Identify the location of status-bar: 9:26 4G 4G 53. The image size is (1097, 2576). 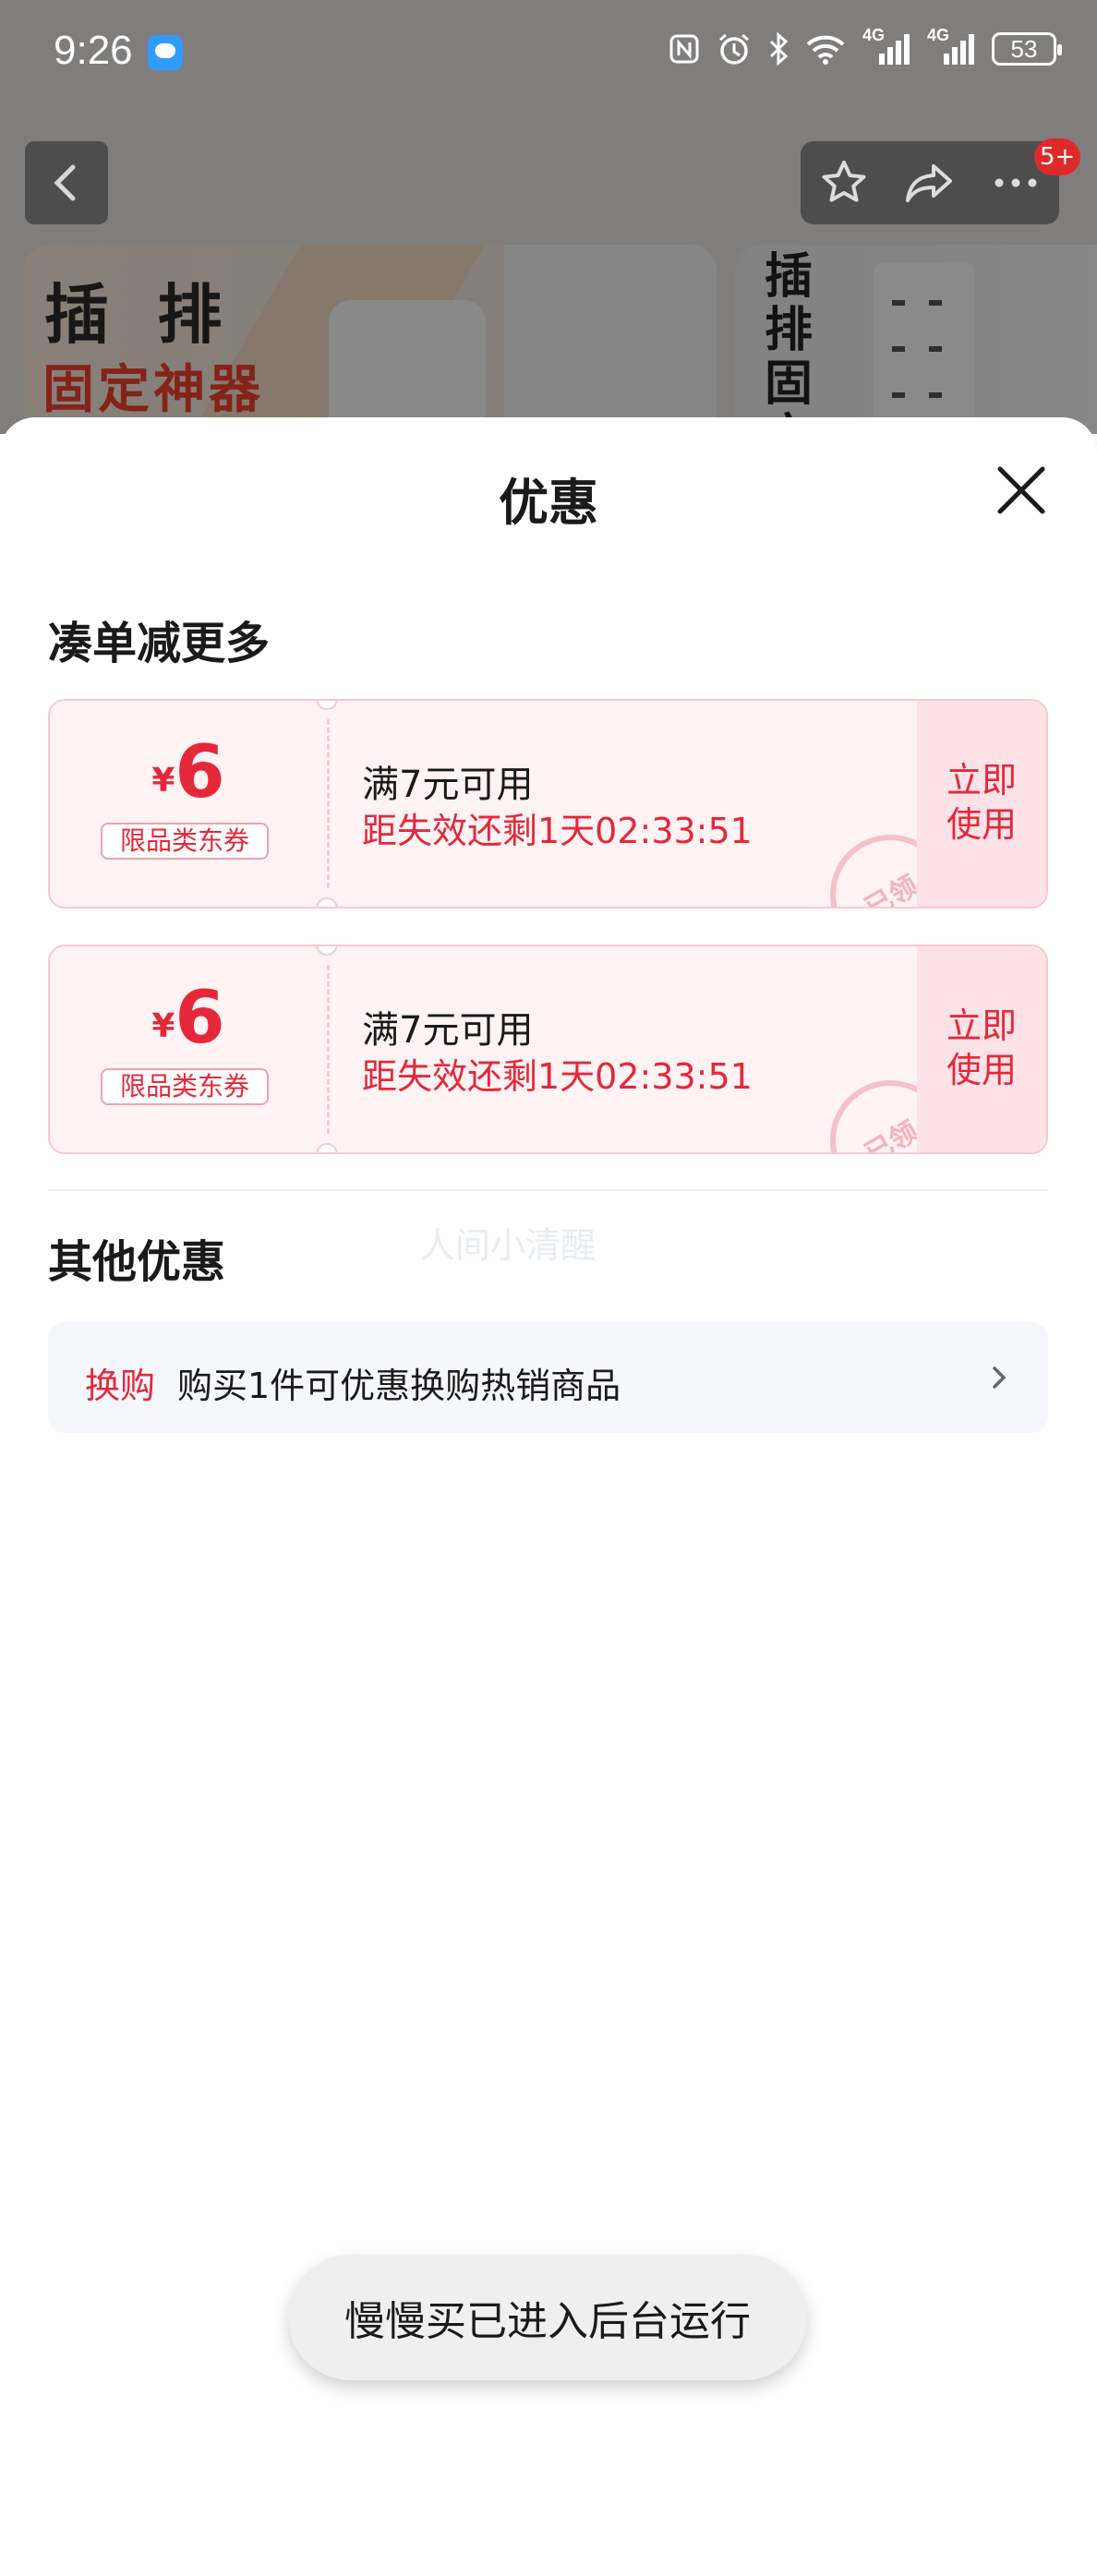
(548, 53).